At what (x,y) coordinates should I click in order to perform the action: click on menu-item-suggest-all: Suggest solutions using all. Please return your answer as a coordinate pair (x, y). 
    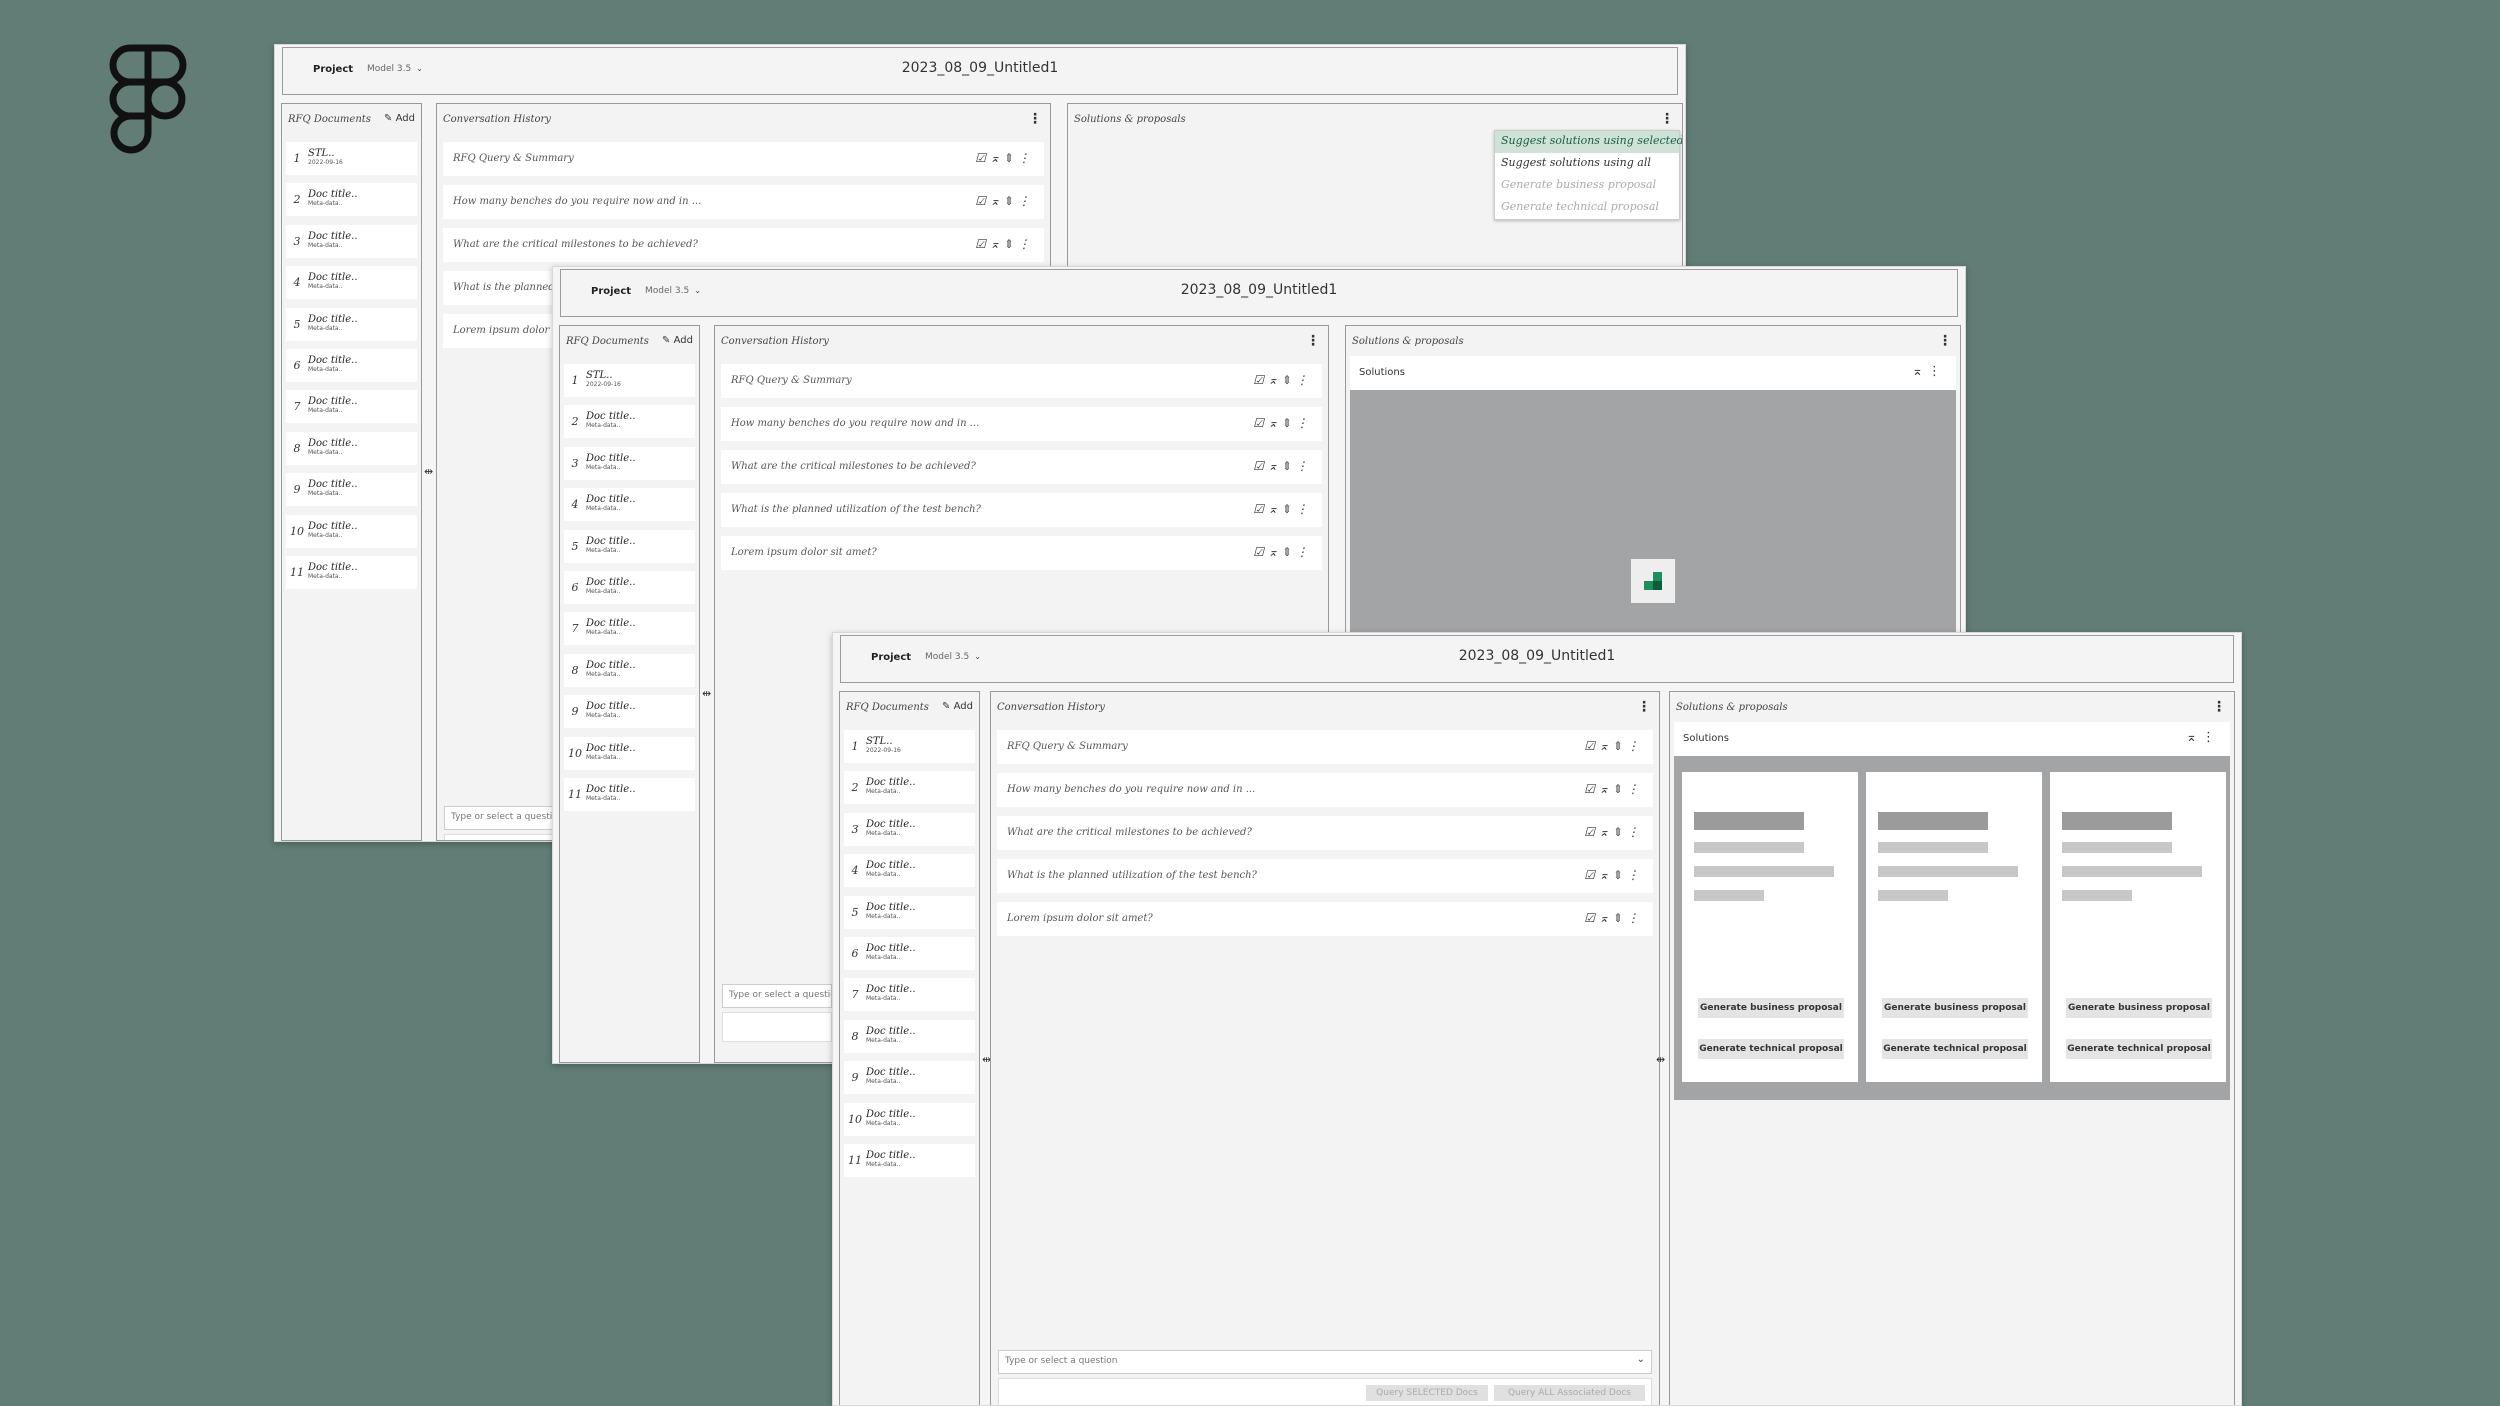
    Looking at the image, I should click on (1587, 164).